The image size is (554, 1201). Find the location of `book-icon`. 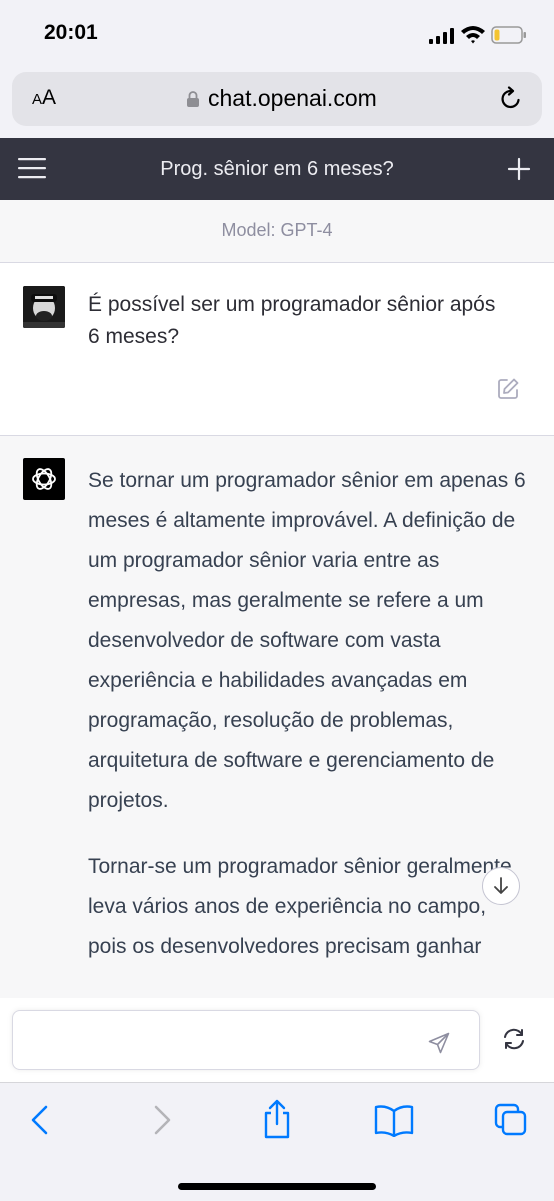

book-icon is located at coordinates (394, 1120).